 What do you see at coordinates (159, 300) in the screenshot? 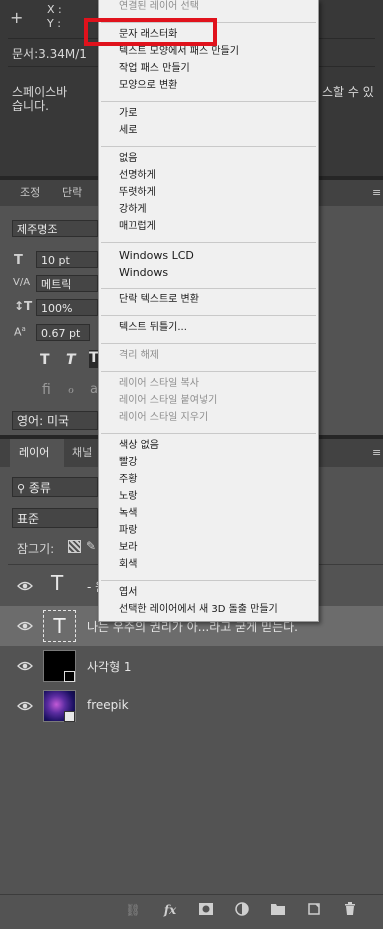
I see `menu-item-convert-to-paragraph-text: 단락 텍스트로 변환` at bounding box center [159, 300].